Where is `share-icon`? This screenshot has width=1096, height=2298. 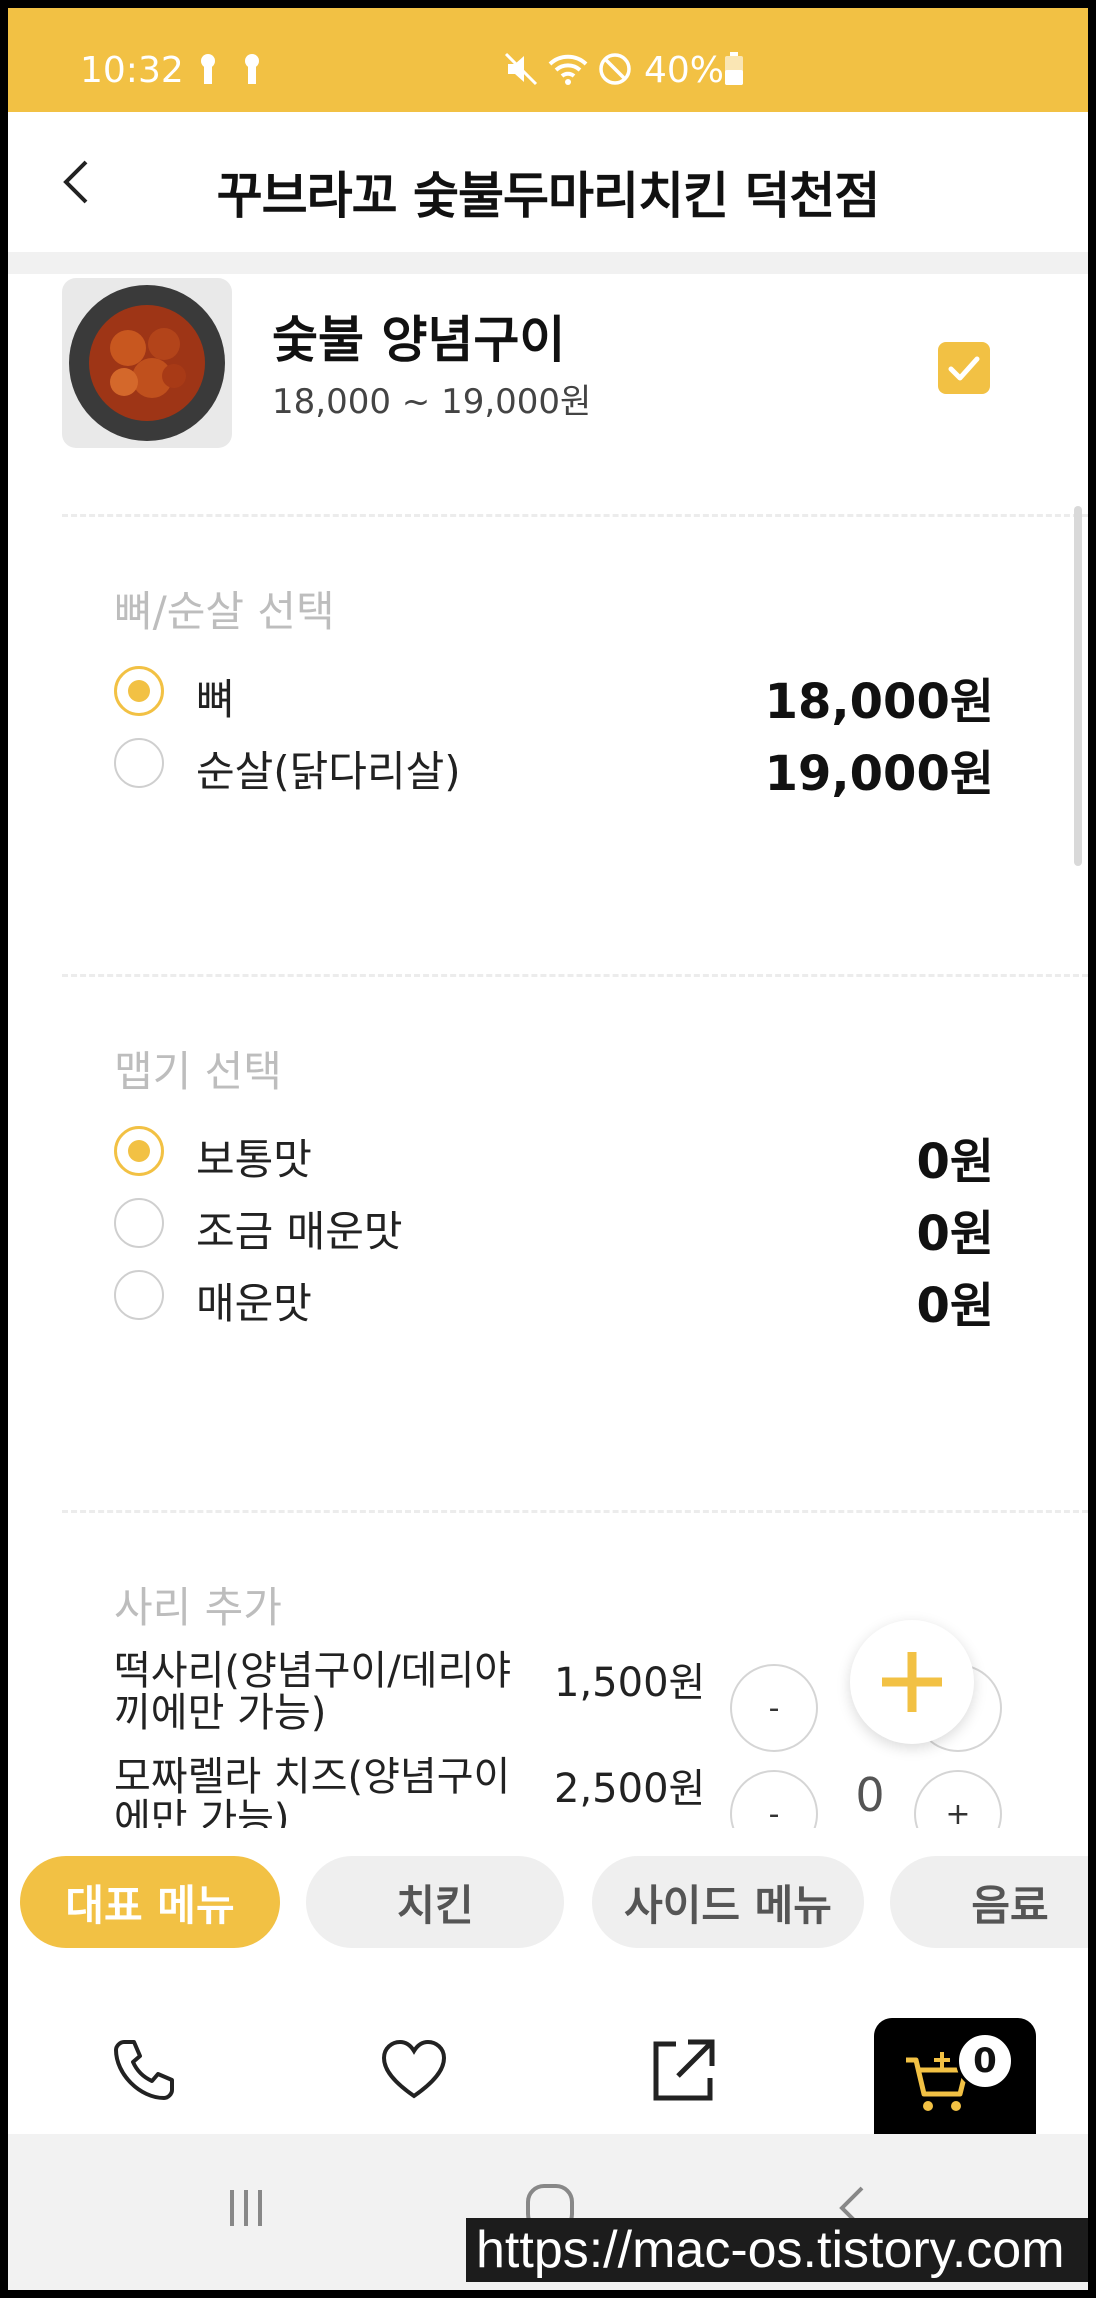 share-icon is located at coordinates (684, 2070).